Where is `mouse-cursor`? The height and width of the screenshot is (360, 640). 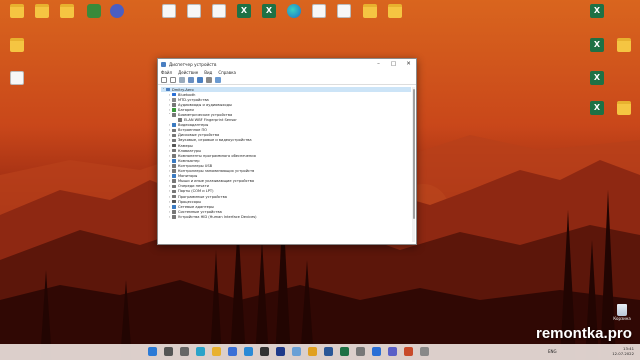 mouse-cursor is located at coordinates (282, 165).